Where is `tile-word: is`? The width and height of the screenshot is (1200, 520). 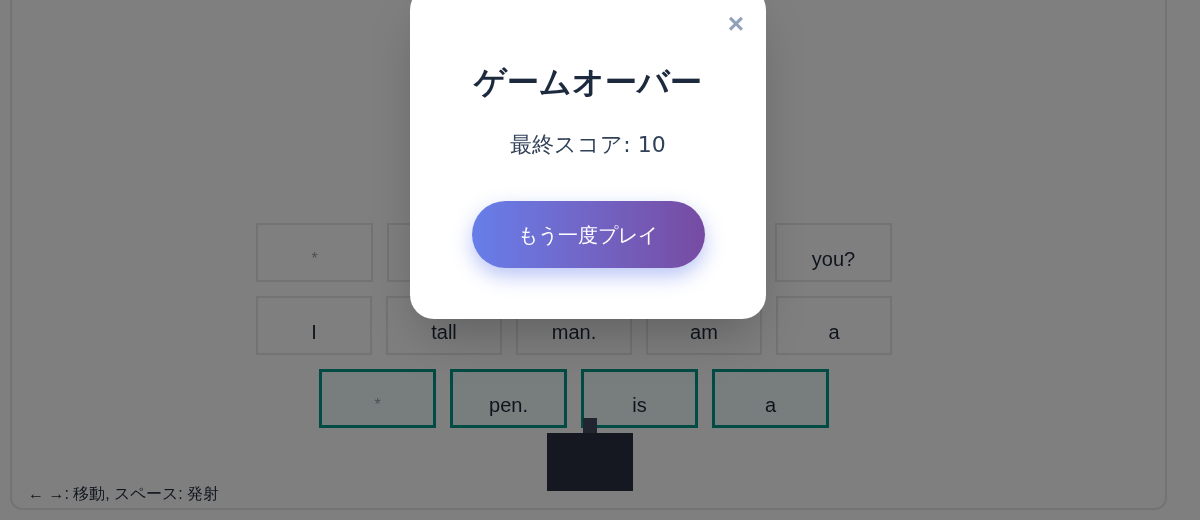
tile-word: is is located at coordinates (639, 405).